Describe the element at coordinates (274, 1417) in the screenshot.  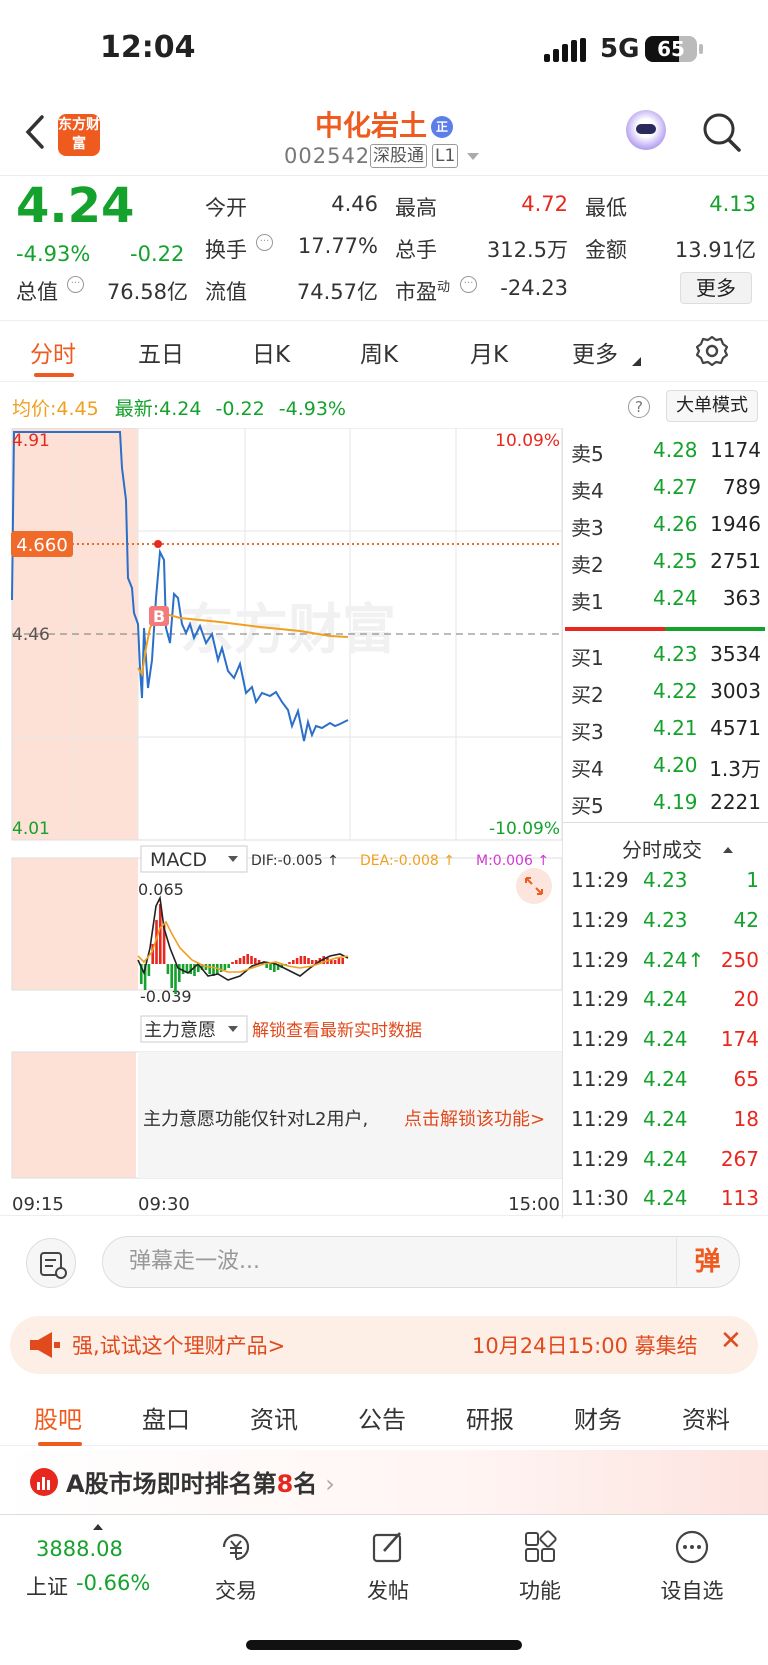
I see `tab-news: 资讯` at that location.